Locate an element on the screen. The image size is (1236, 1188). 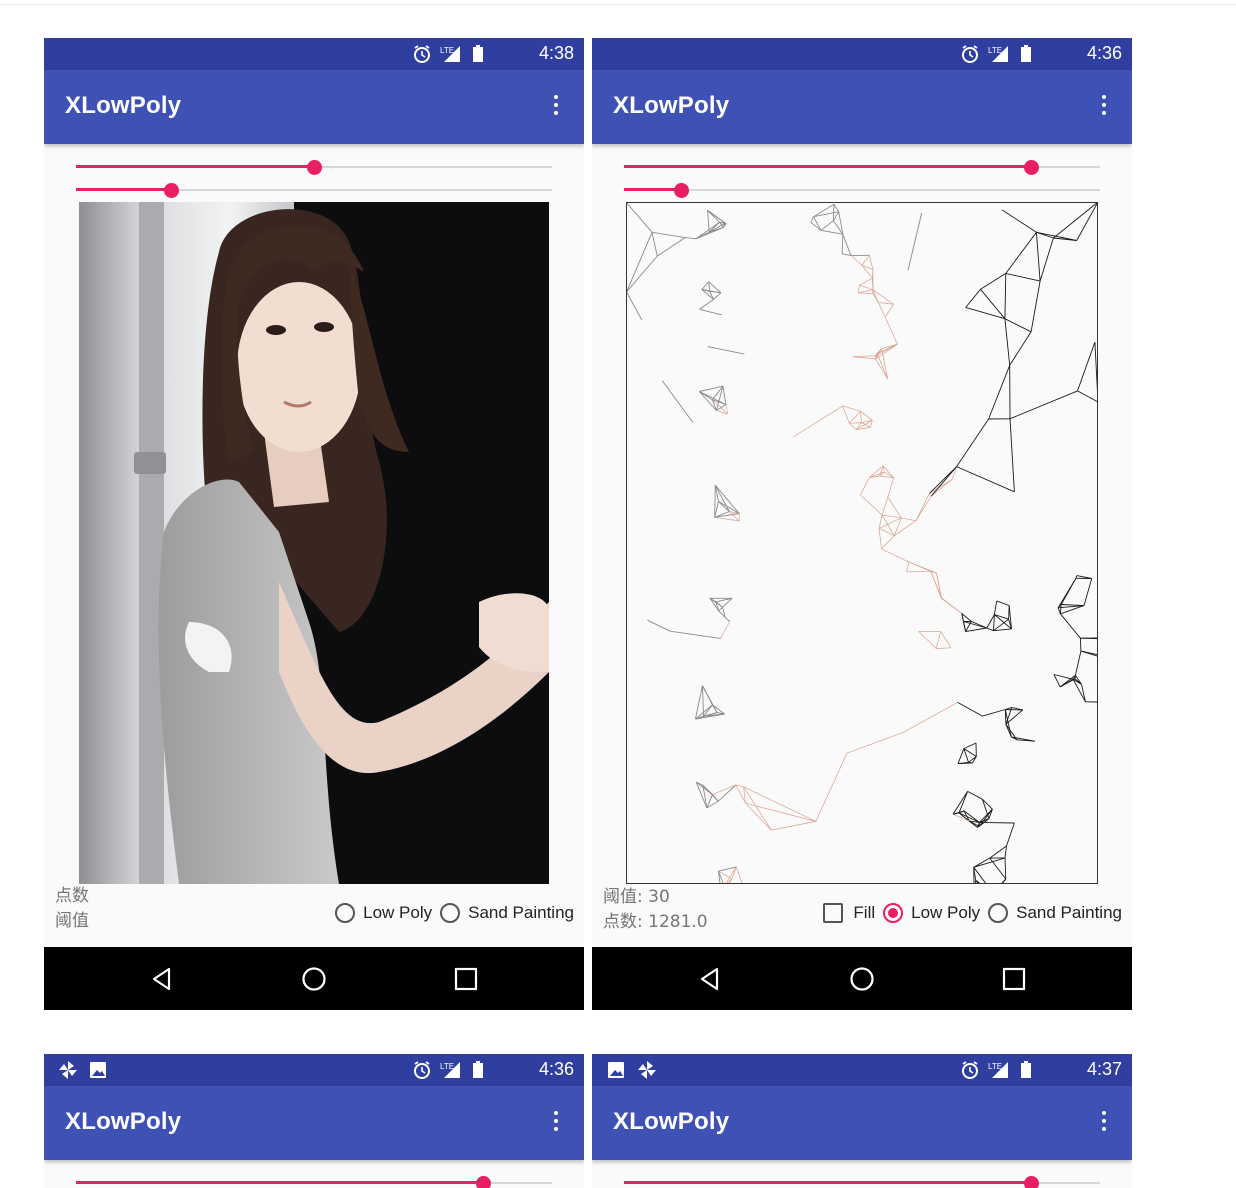
points-label: 点数 is located at coordinates (72, 896).